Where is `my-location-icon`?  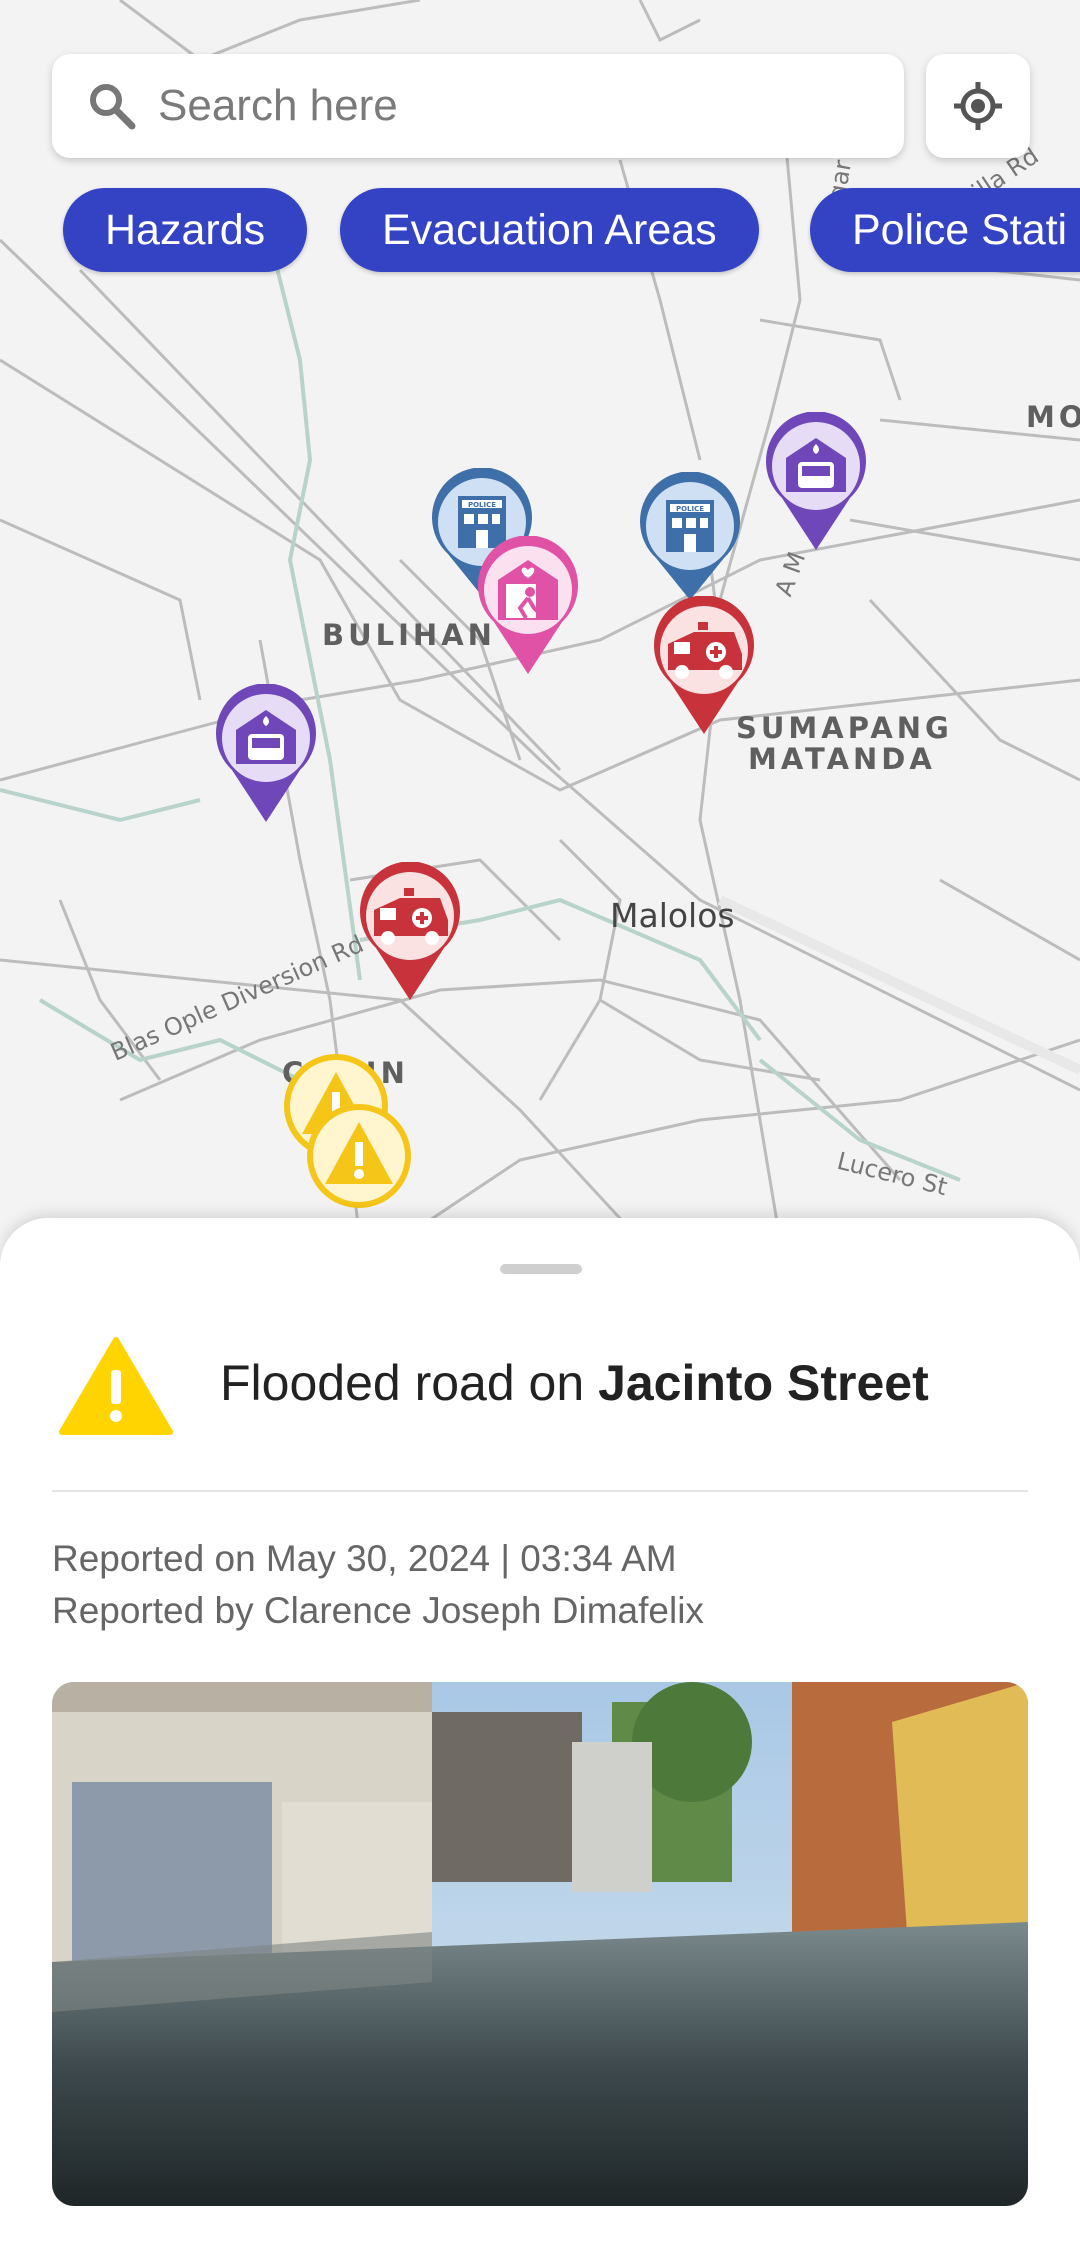
my-location-icon is located at coordinates (978, 106).